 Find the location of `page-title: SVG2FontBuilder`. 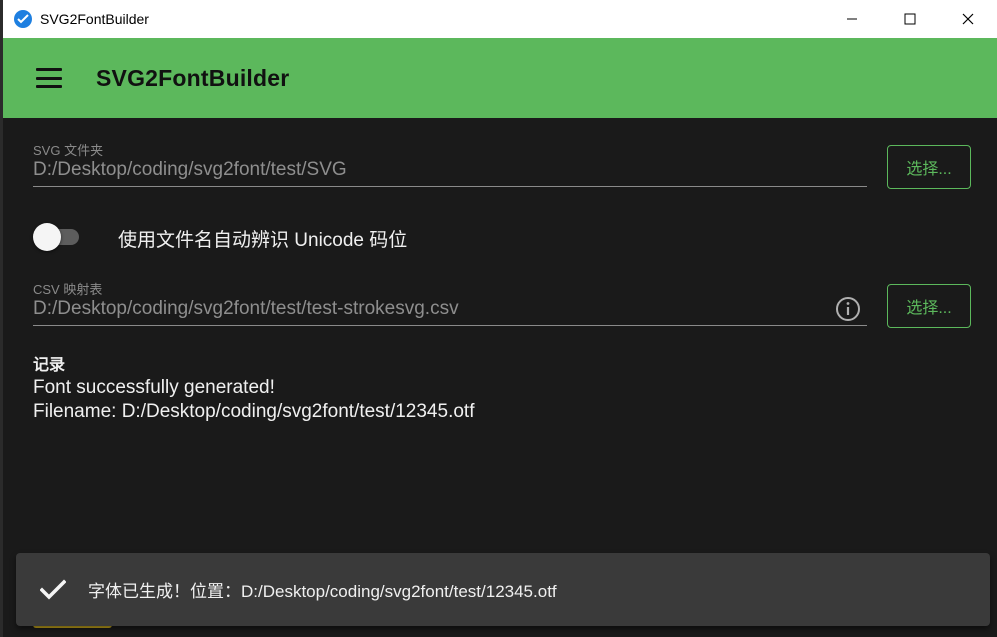

page-title: SVG2FontBuilder is located at coordinates (193, 77).